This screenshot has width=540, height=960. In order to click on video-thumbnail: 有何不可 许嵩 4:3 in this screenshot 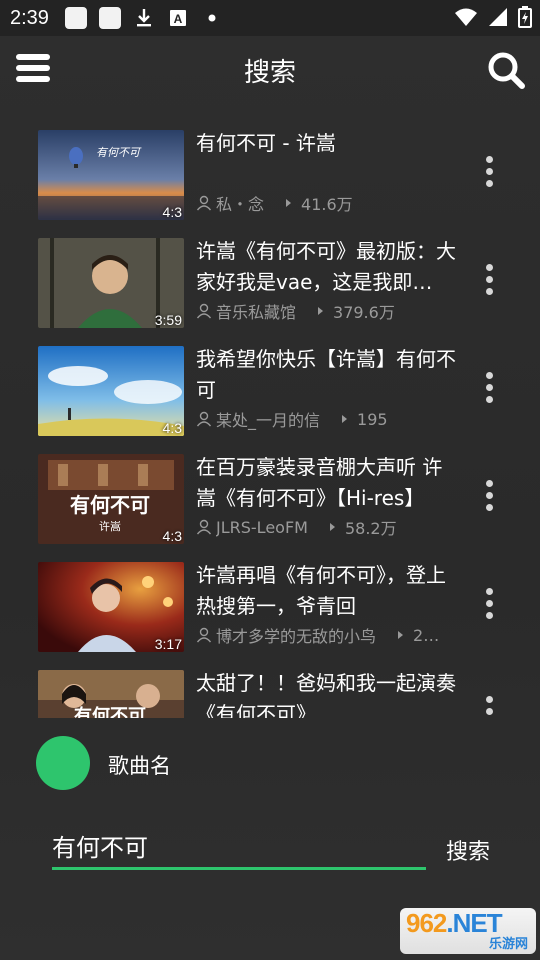, I will do `click(111, 499)`.